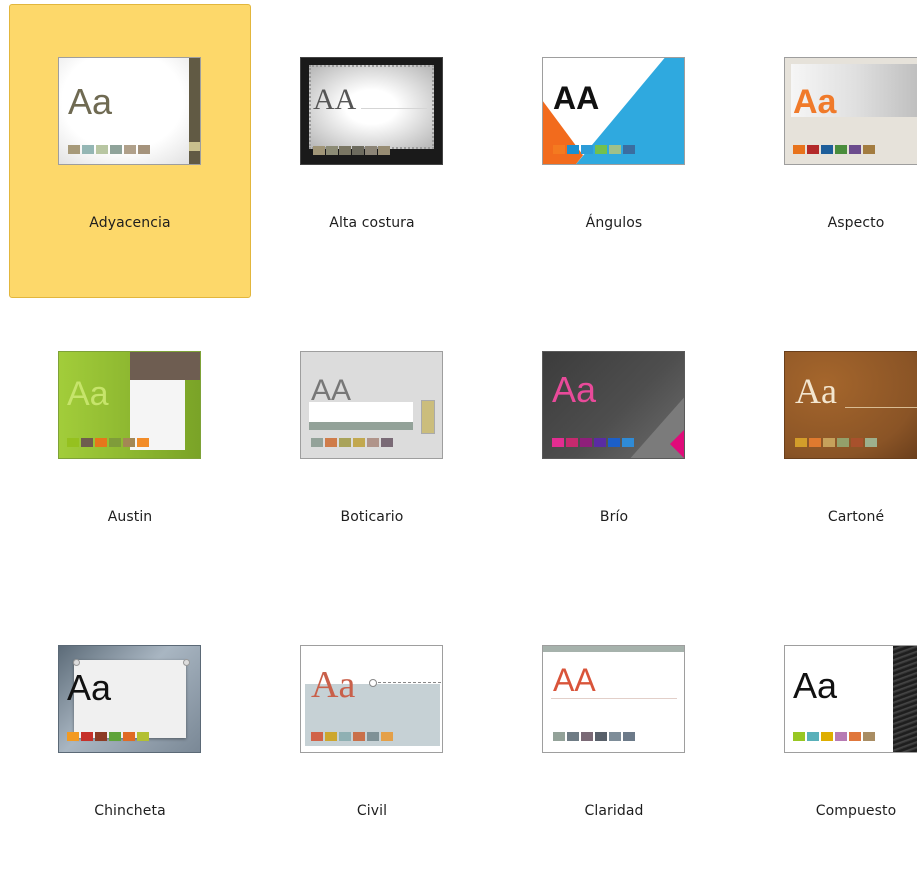 This screenshot has height=886, width=917. Describe the element at coordinates (371, 405) in the screenshot. I see `theme-thumbnail-boticario: AA` at that location.